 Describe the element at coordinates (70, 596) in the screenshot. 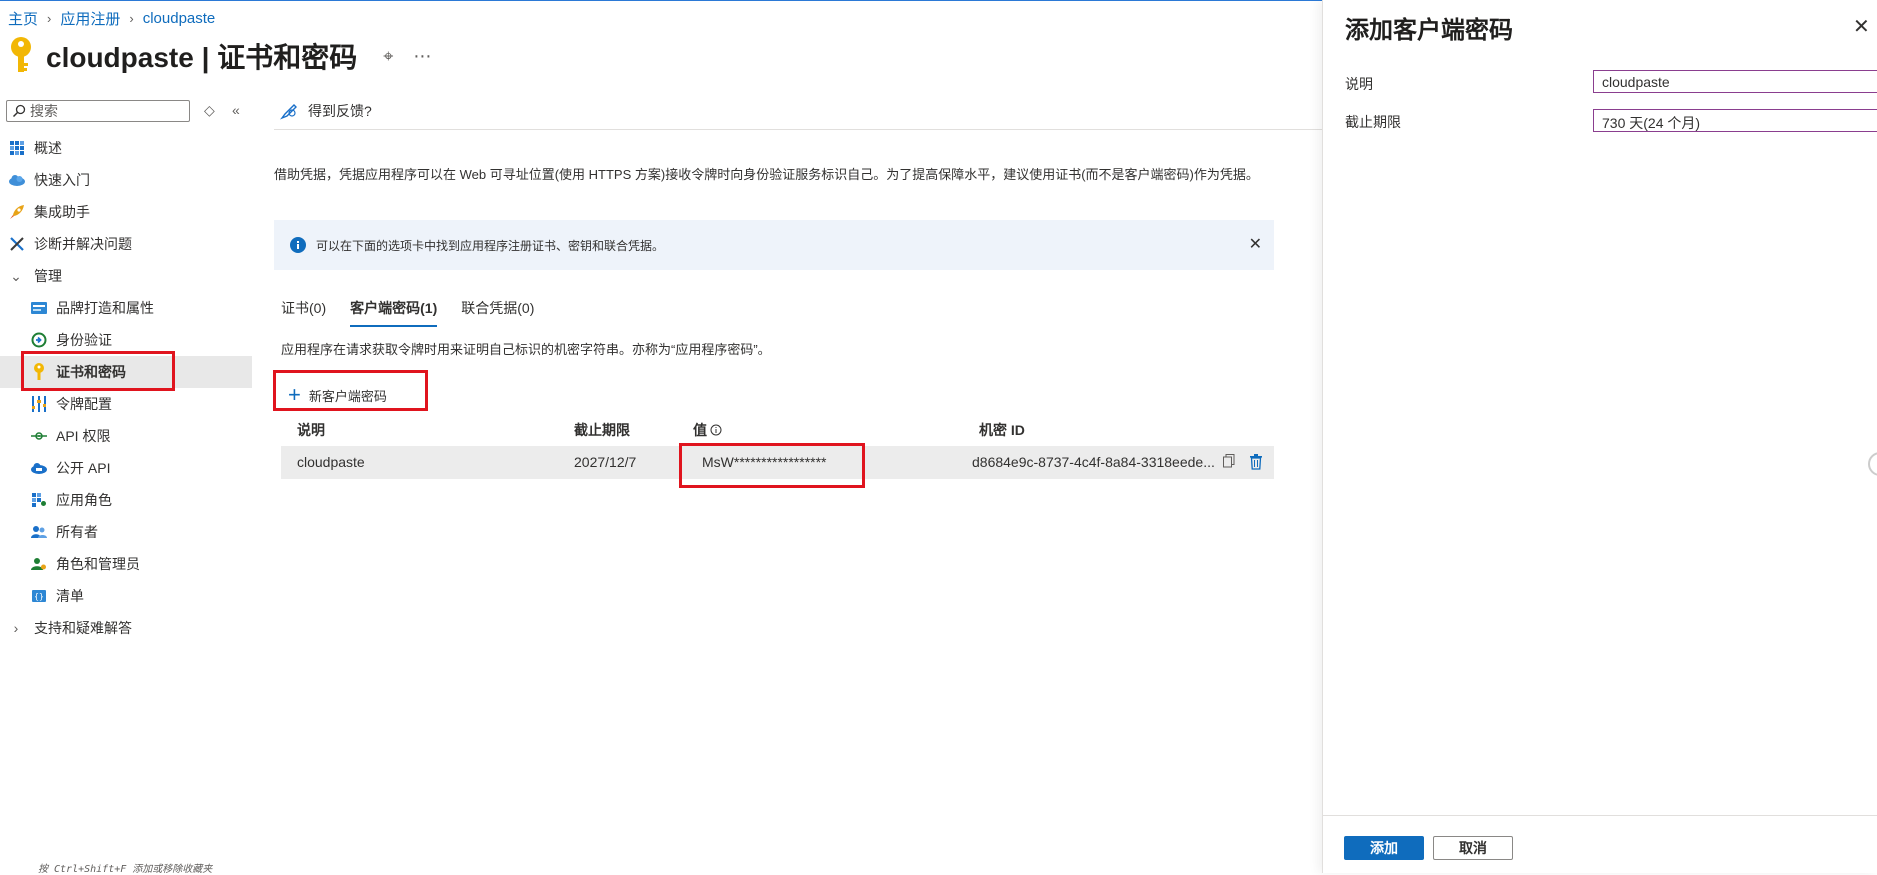

I see `sidebar-item-label: 清单` at that location.